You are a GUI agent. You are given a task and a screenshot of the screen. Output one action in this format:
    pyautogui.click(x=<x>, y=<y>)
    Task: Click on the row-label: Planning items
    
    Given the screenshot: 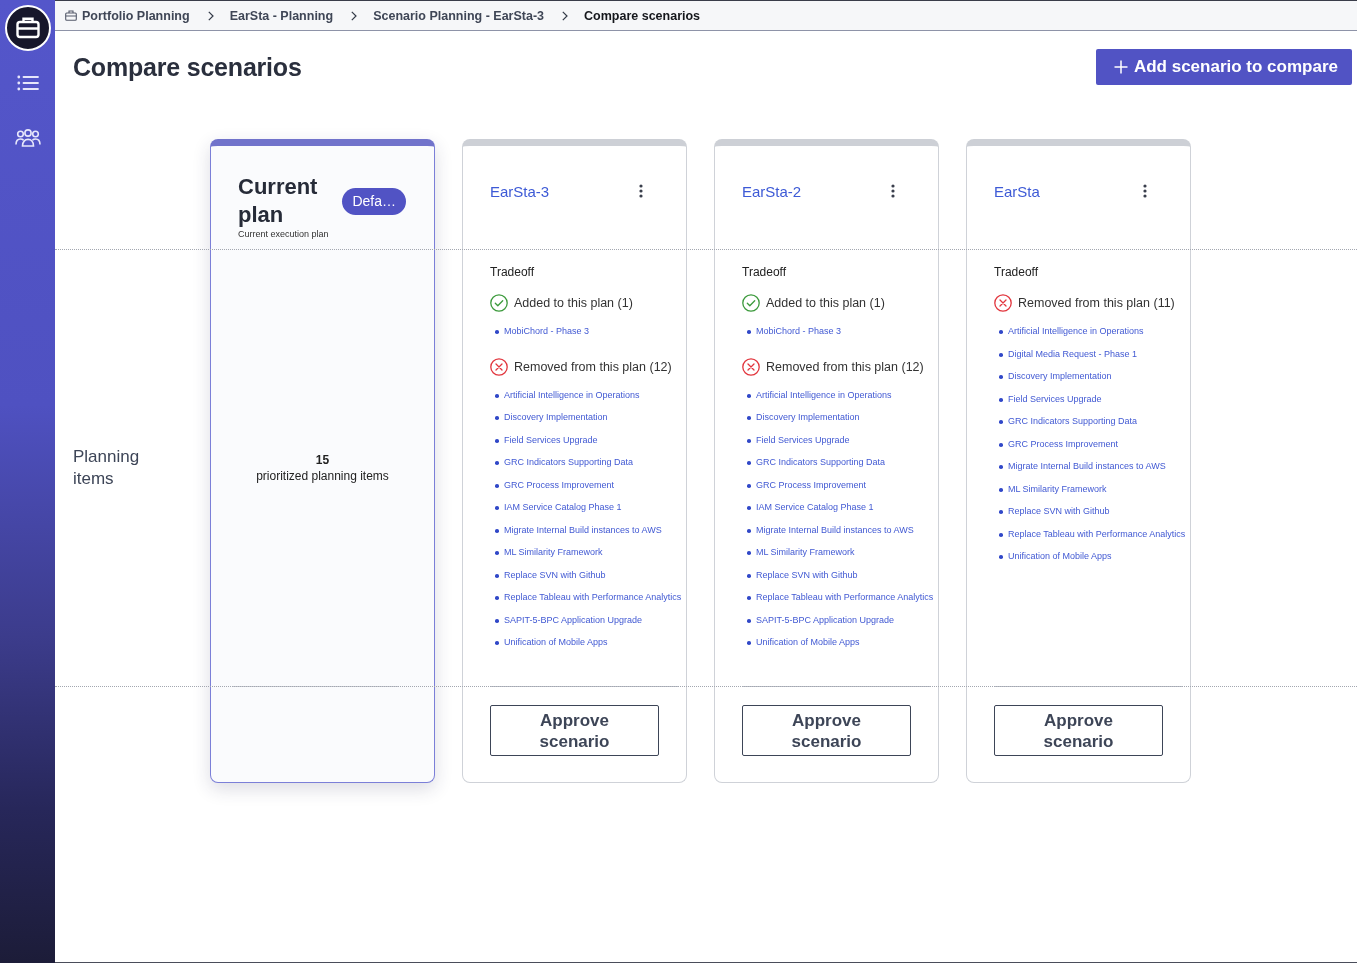 What is the action you would take?
    pyautogui.click(x=106, y=467)
    